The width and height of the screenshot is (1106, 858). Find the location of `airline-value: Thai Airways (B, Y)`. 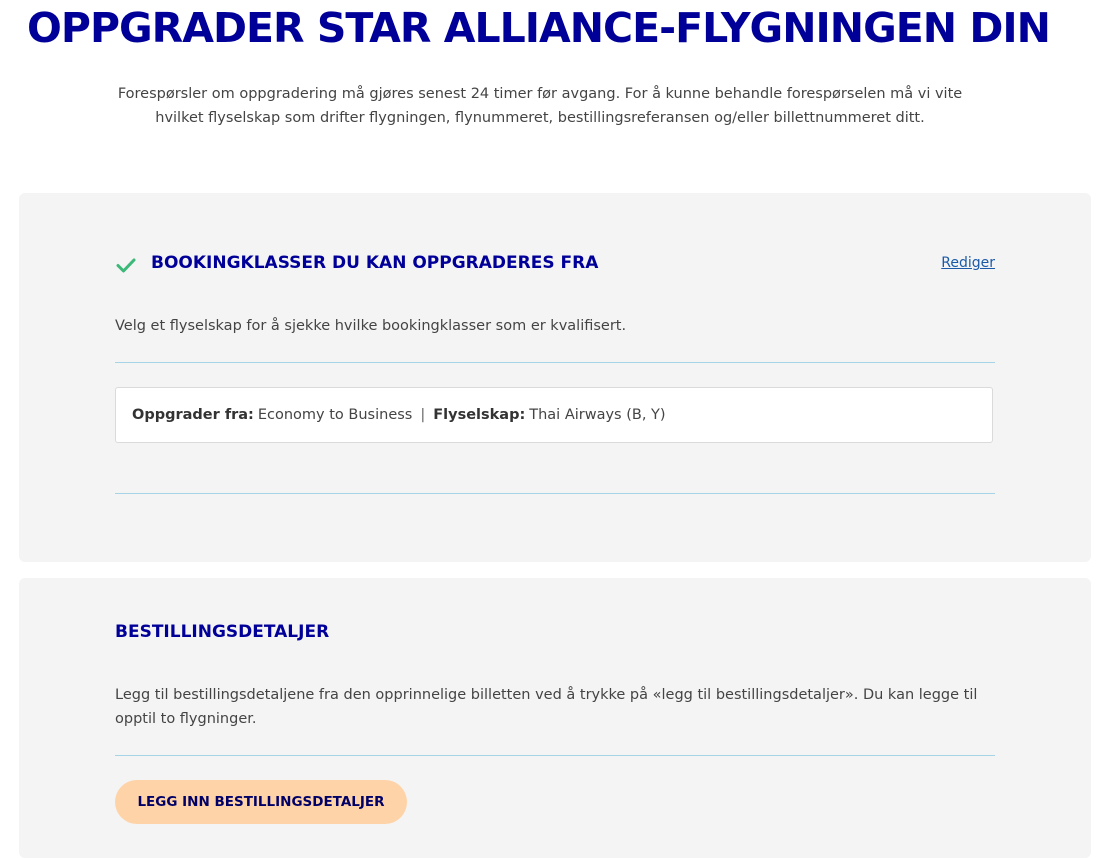

airline-value: Thai Airways (B, Y) is located at coordinates (597, 415).